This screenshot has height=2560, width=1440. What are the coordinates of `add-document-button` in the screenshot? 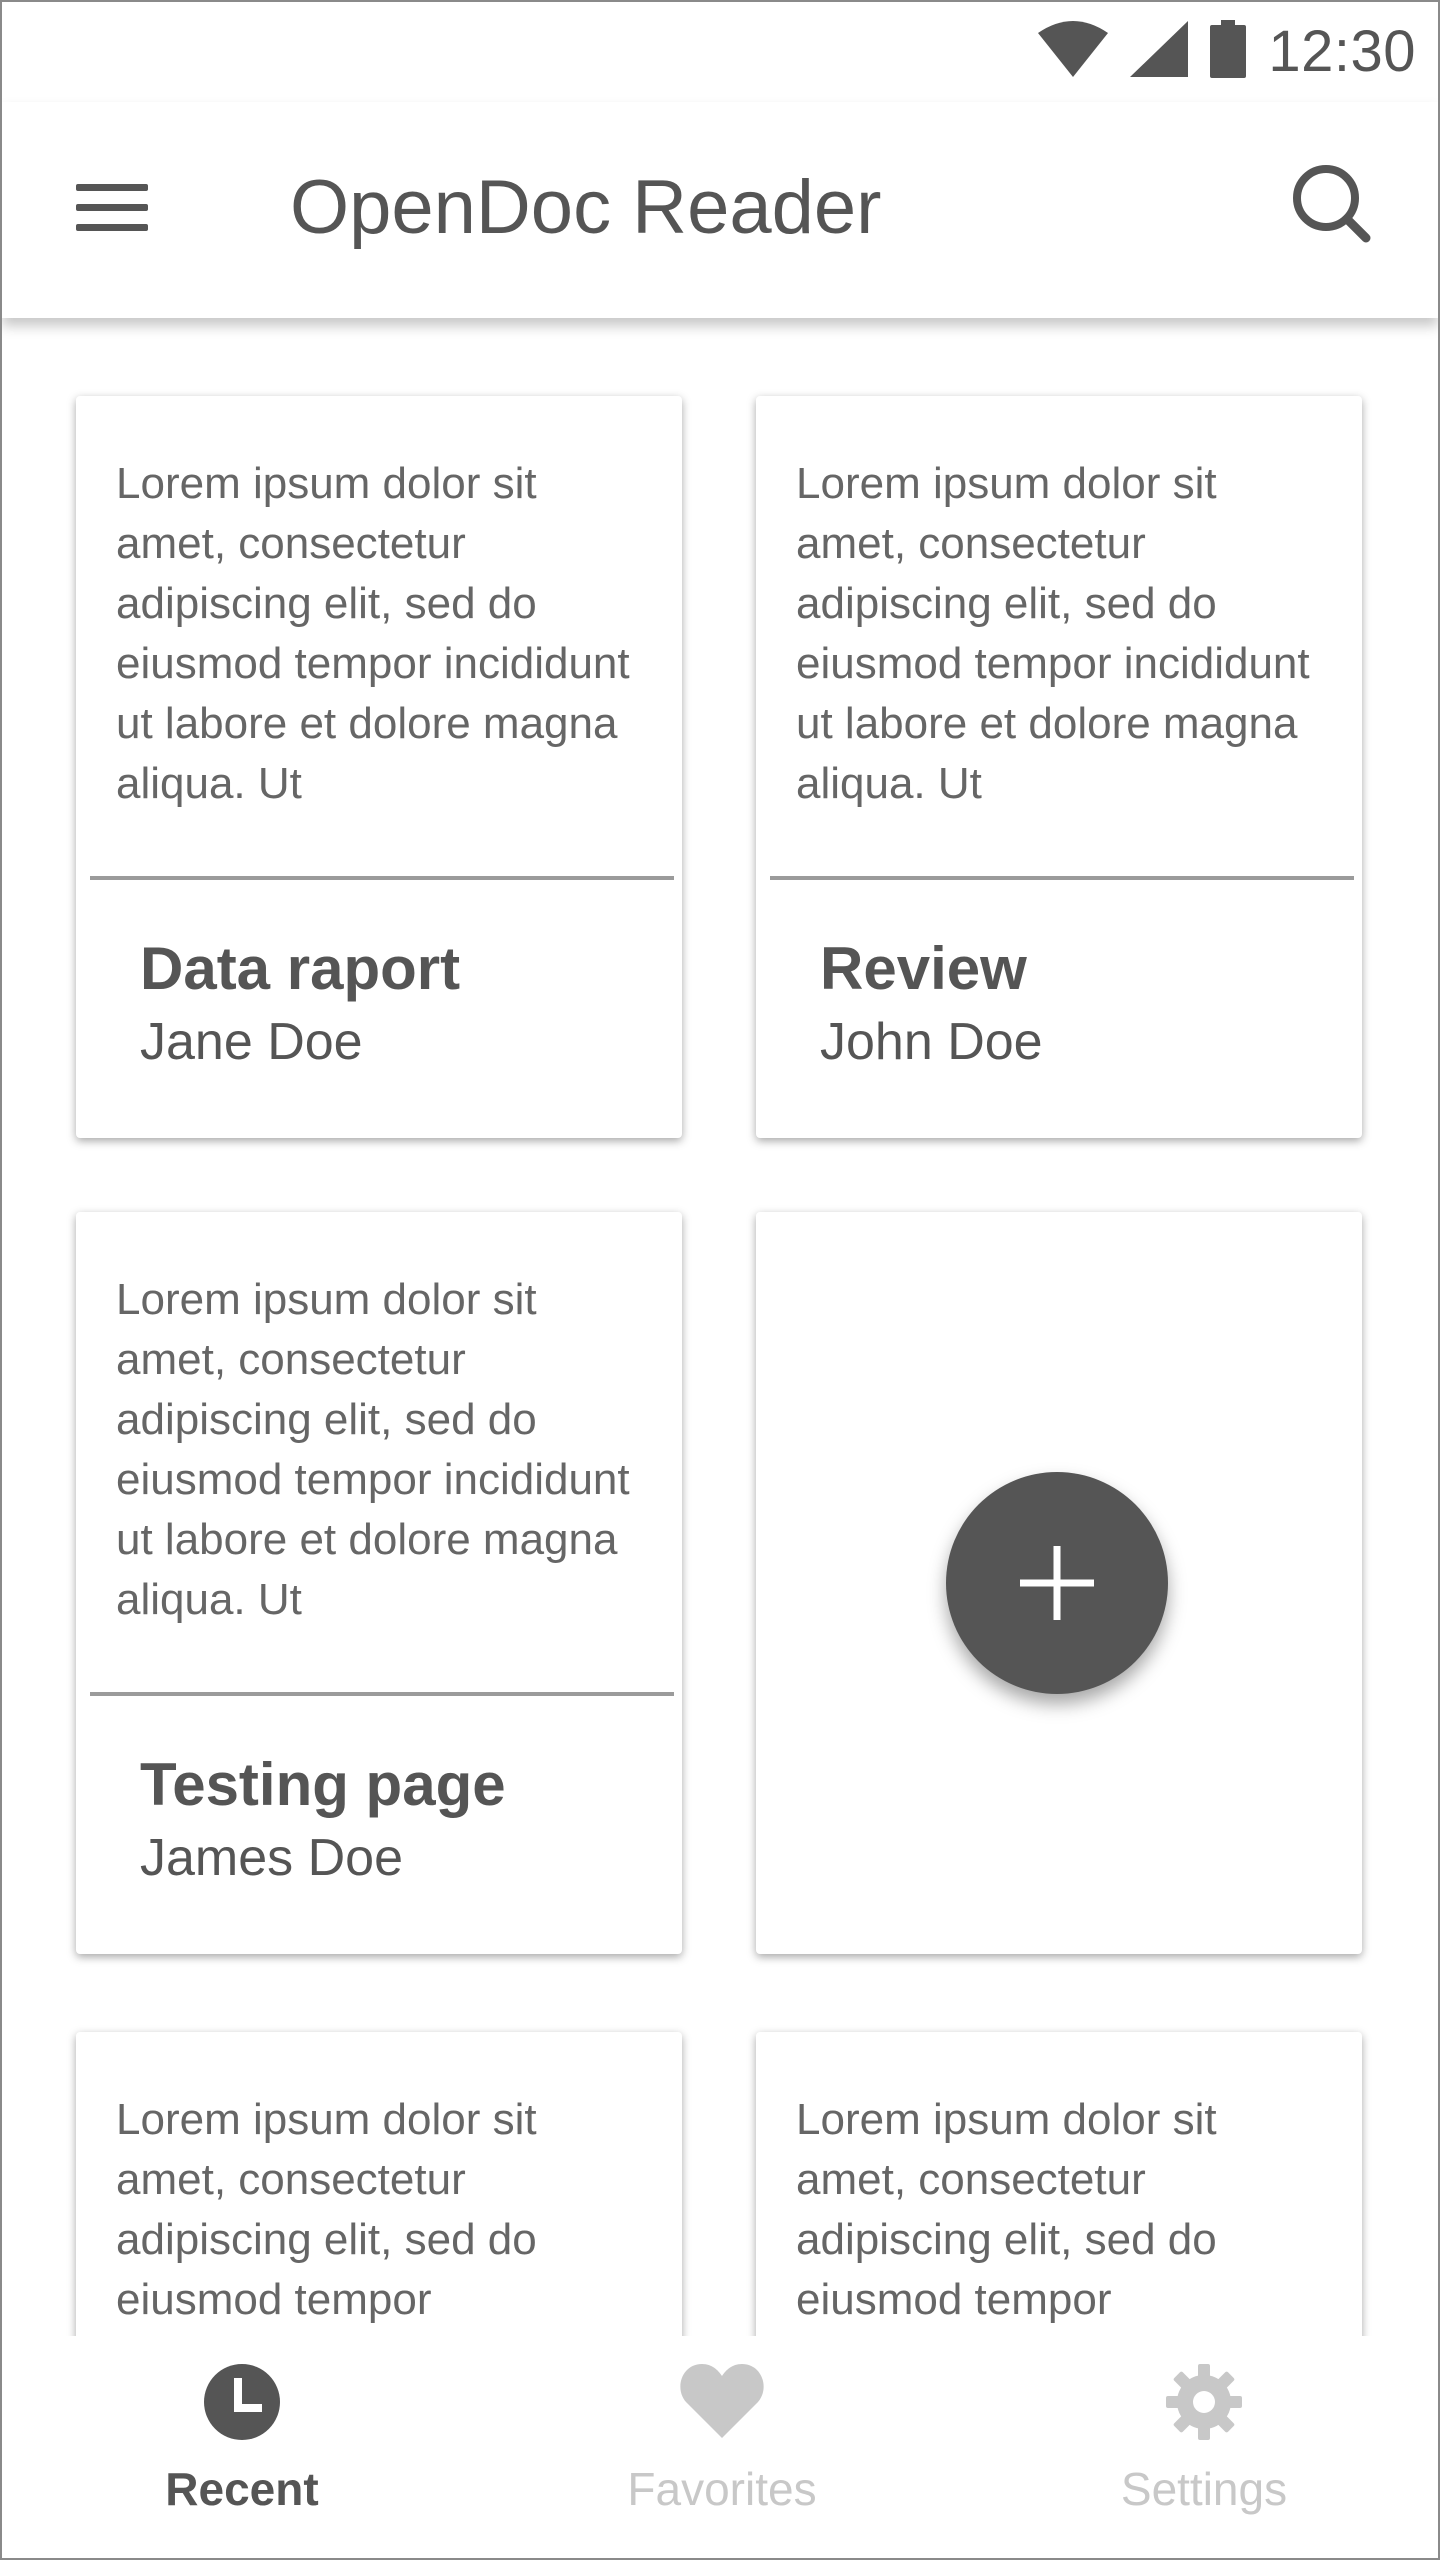 It's located at (1057, 1583).